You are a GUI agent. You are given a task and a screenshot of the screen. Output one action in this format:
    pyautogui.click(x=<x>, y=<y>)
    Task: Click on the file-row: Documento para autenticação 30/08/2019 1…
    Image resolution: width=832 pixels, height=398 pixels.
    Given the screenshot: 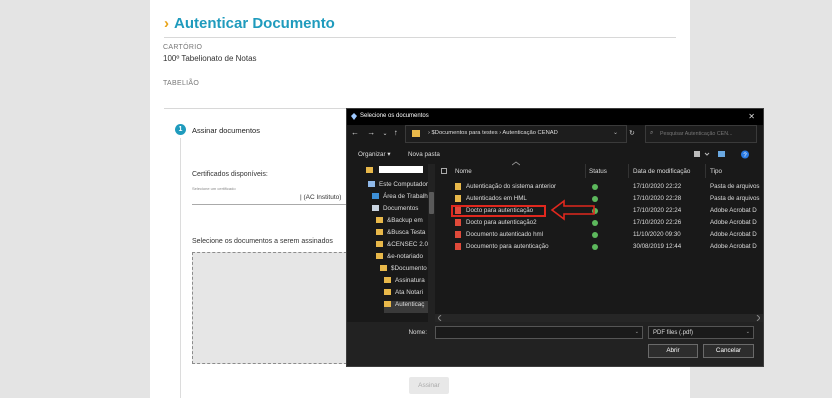 What is the action you would take?
    pyautogui.click(x=604, y=247)
    